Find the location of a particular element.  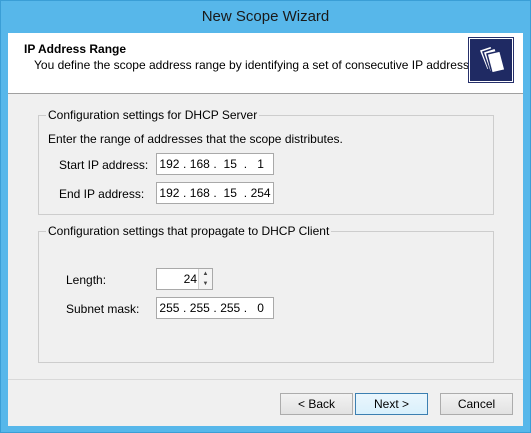

next-button: Next > is located at coordinates (391, 404).